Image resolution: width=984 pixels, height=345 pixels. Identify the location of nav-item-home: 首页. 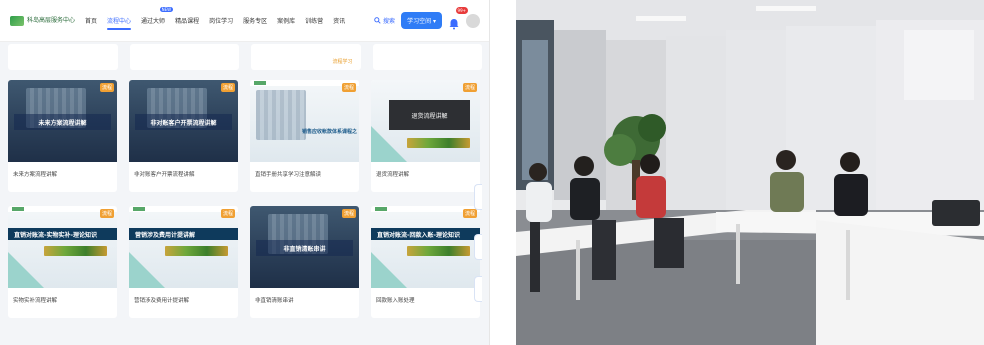
(91, 20).